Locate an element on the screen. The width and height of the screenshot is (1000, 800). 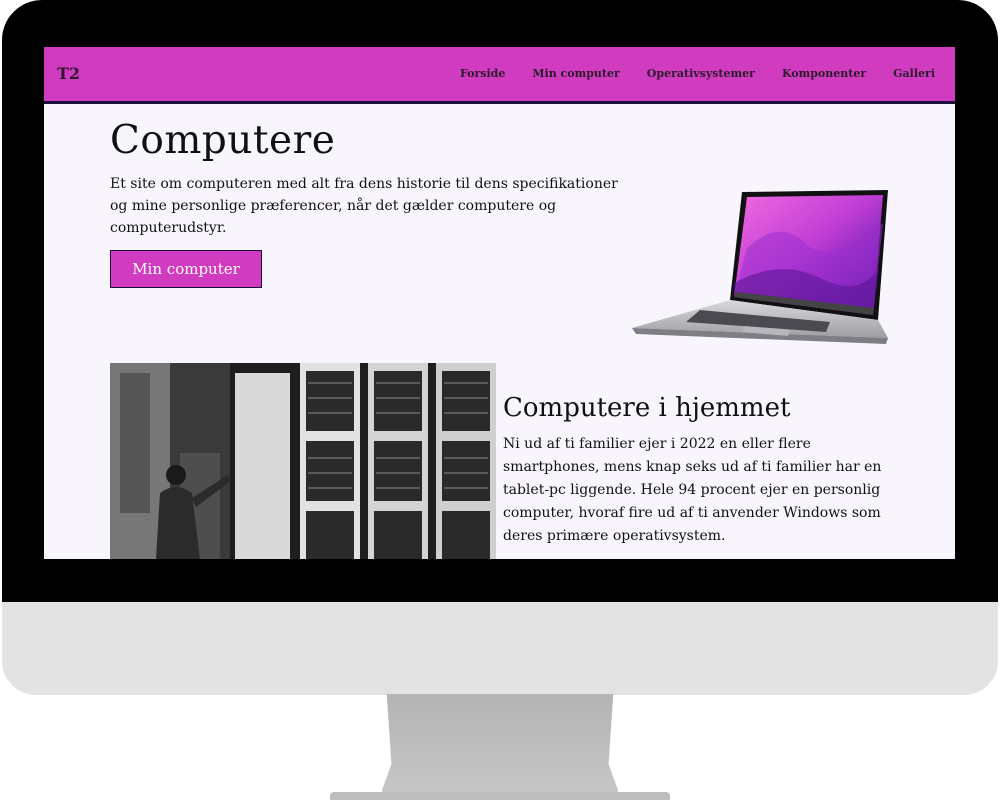
nav-link-min-computer: Min computer is located at coordinates (575, 73).